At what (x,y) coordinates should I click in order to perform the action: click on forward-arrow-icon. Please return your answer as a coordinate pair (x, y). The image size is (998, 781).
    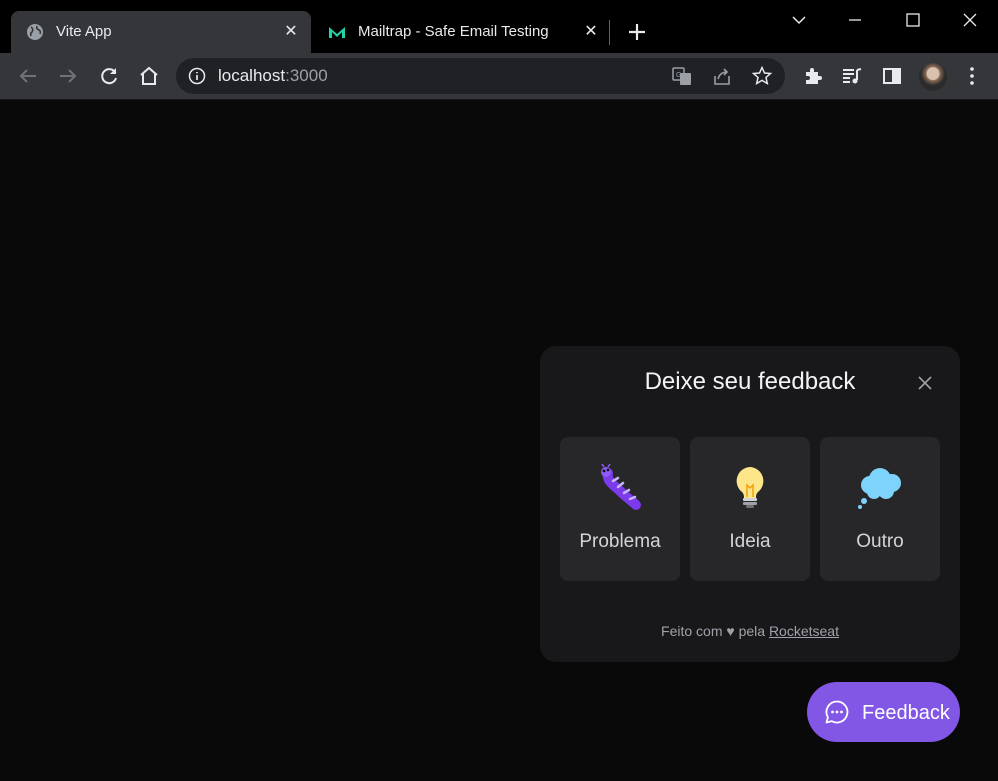
    Looking at the image, I should click on (68, 76).